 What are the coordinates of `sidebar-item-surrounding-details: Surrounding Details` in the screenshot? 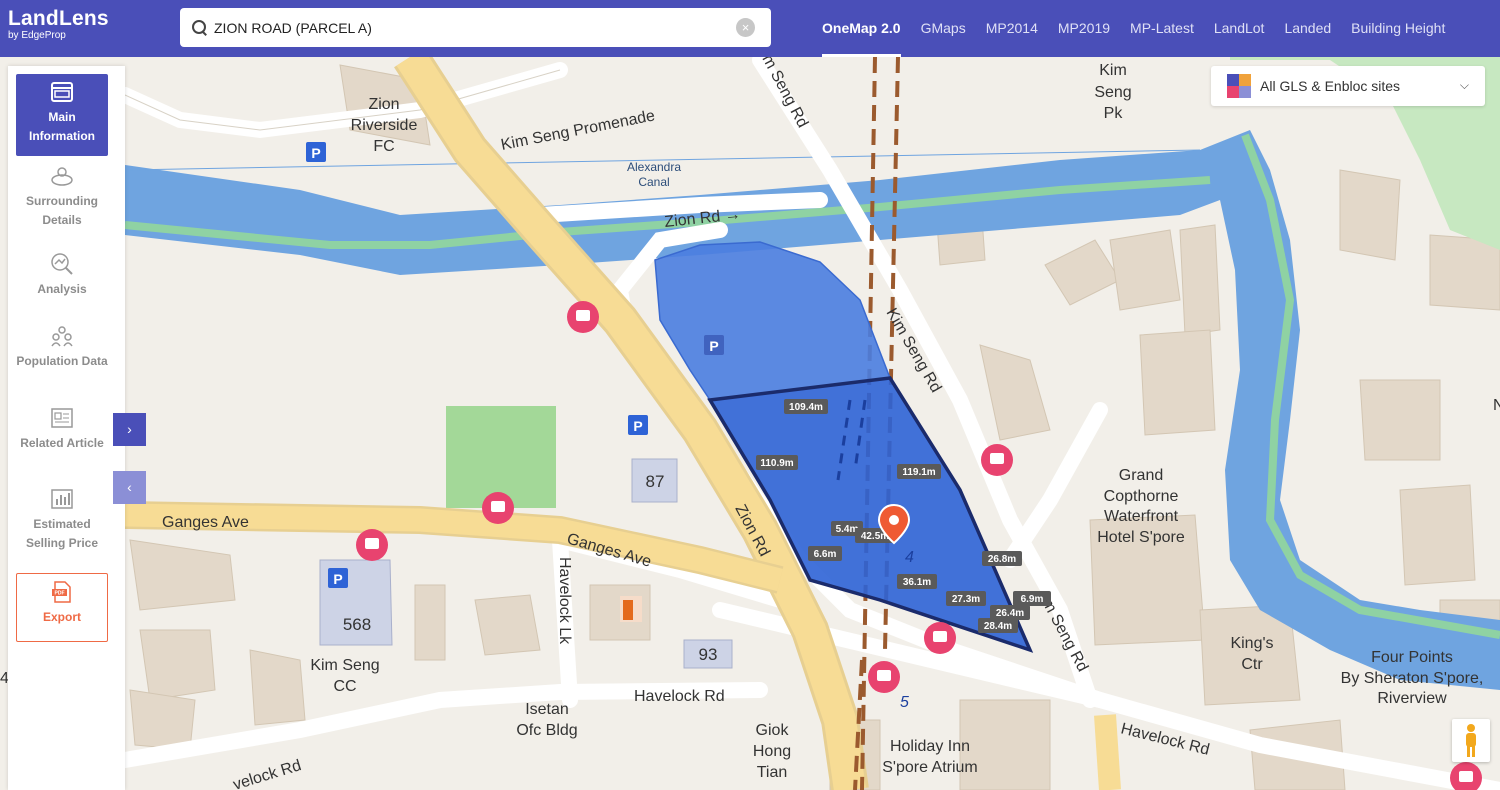 It's located at (62, 199).